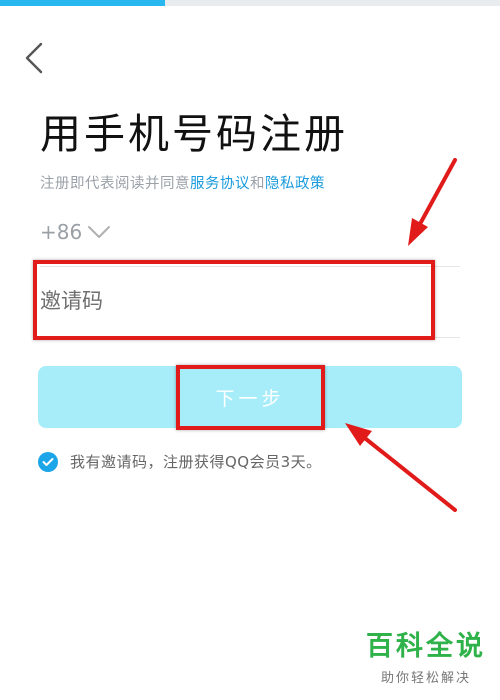 This screenshot has width=500, height=700. What do you see at coordinates (295, 184) in the screenshot?
I see `privacy-policy-link: 隐私政策` at bounding box center [295, 184].